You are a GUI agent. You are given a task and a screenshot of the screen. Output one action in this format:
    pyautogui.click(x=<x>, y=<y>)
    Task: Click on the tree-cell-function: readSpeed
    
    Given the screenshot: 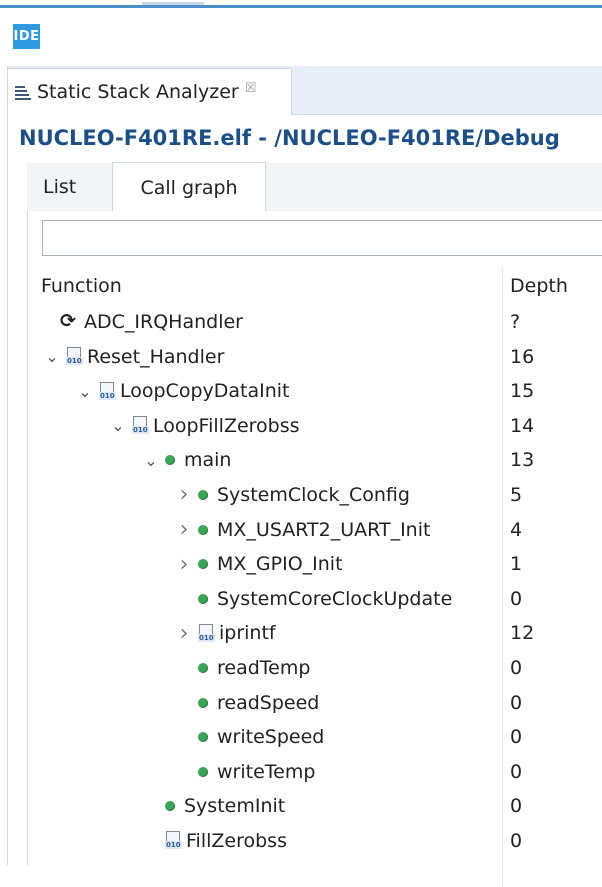 What is the action you would take?
    pyautogui.click(x=246, y=703)
    